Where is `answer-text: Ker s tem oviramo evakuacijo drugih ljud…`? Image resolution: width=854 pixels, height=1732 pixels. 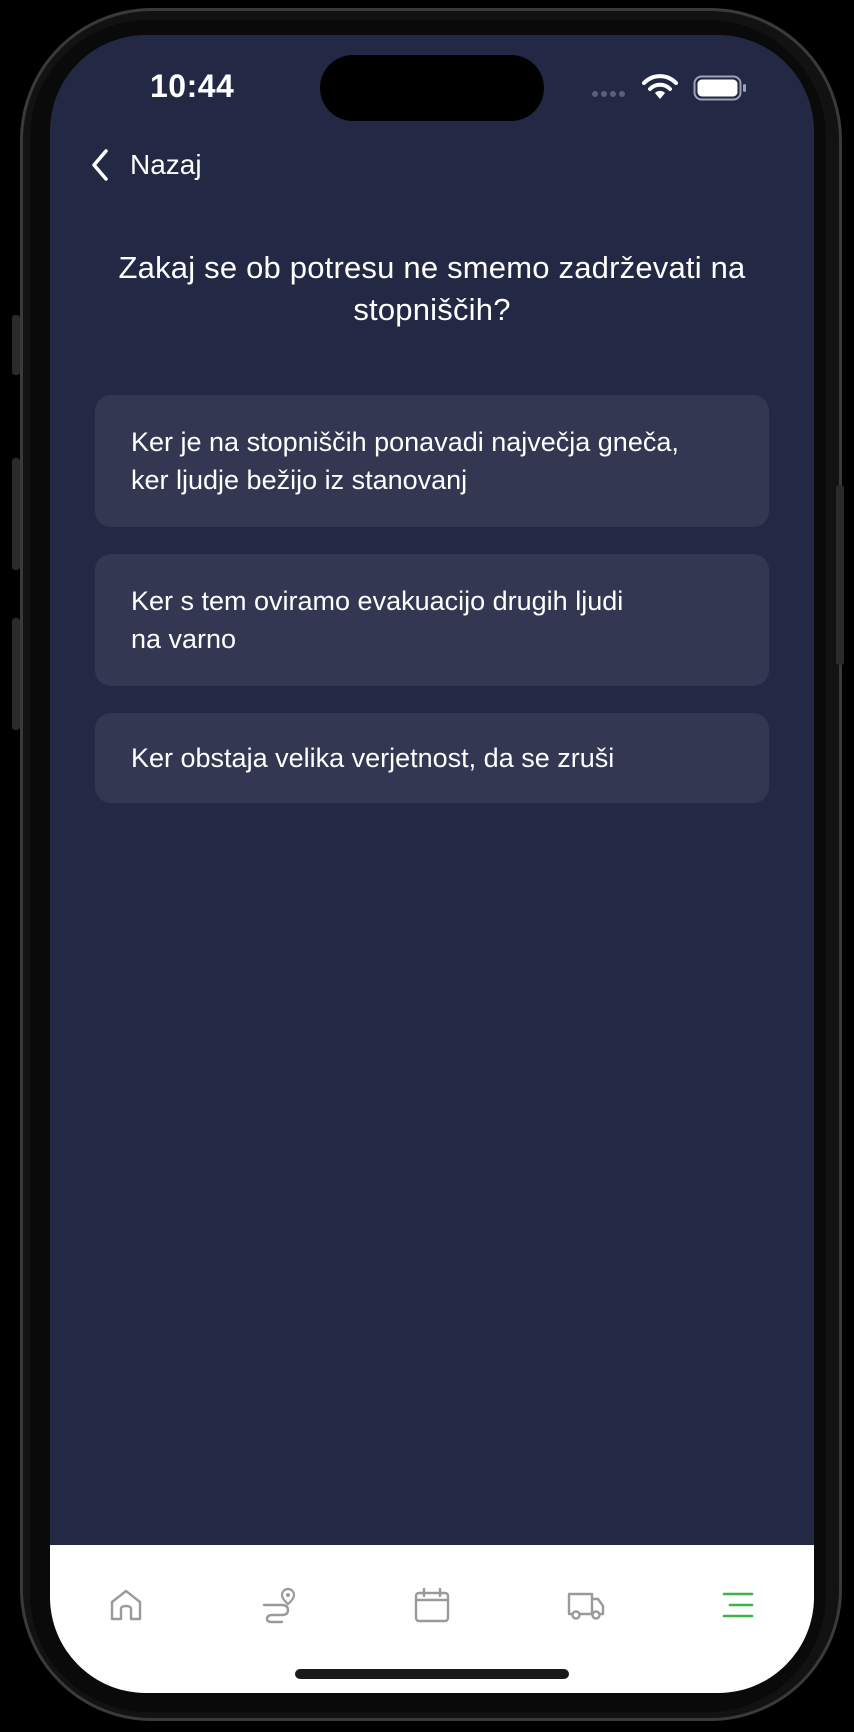 answer-text: Ker s tem oviramo evakuacijo drugih ljud… is located at coordinates (377, 620).